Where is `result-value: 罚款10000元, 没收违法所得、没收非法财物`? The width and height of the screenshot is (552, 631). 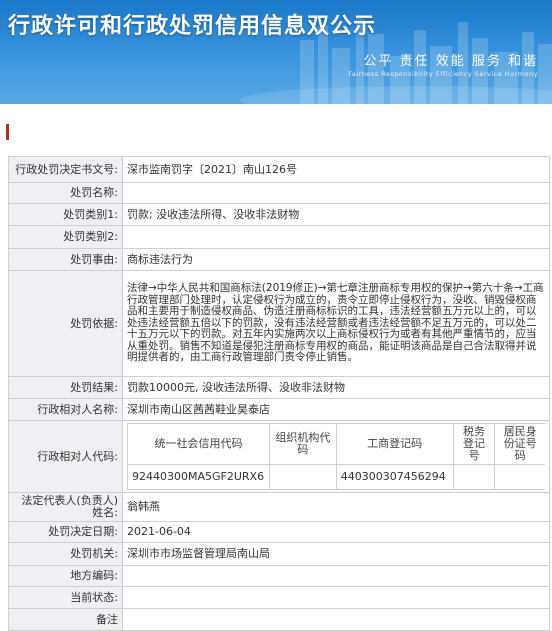
result-value: 罚款10000元, 没收违法所得、没收非法财物 is located at coordinates (336, 387).